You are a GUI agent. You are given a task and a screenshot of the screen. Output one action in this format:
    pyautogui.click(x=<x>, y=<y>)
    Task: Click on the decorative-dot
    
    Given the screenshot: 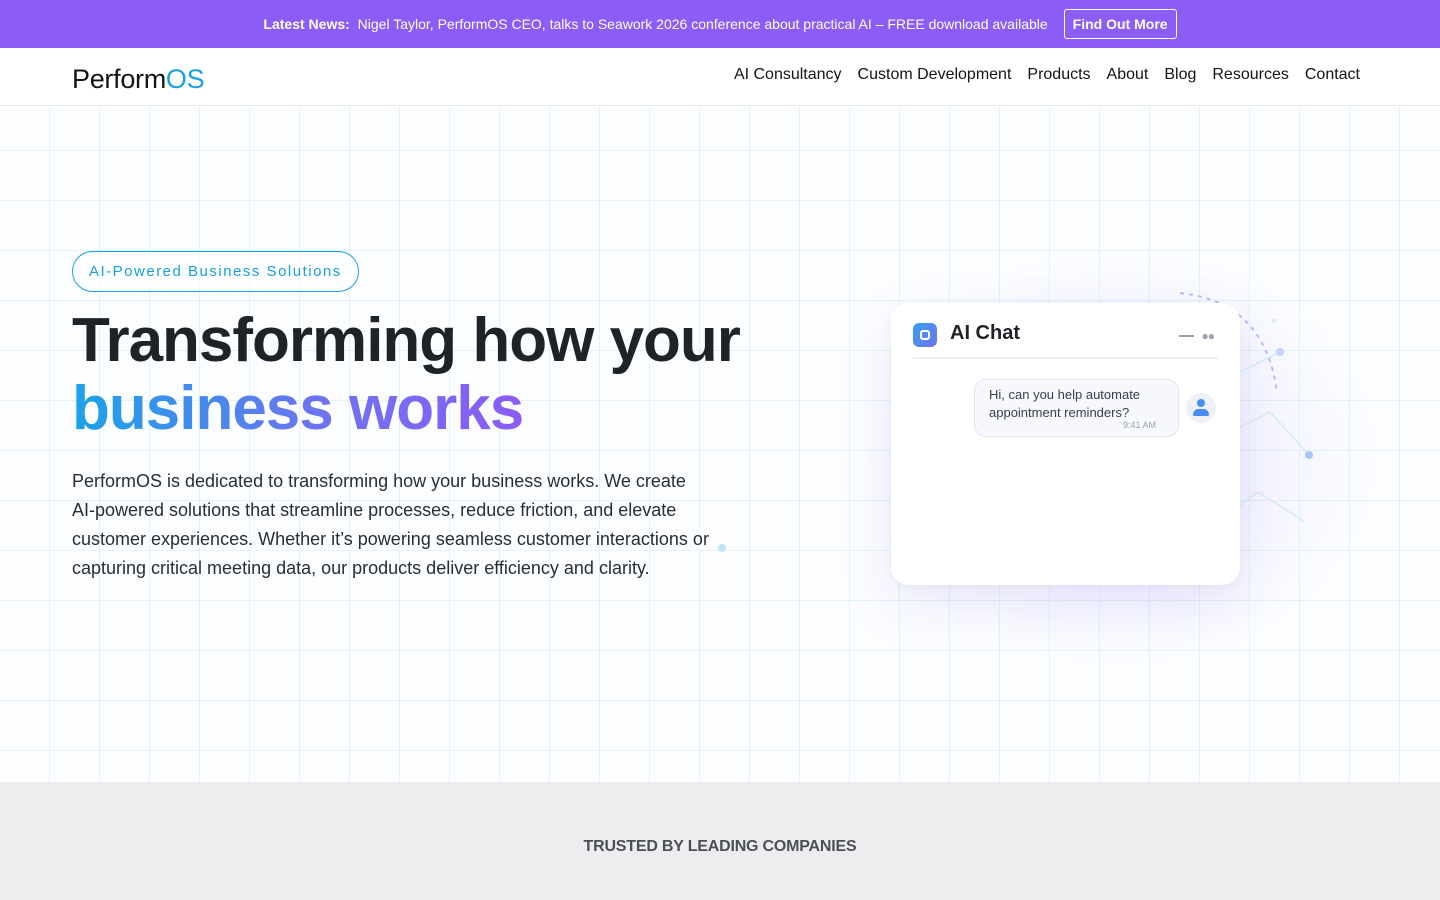 What is the action you would take?
    pyautogui.click(x=722, y=548)
    